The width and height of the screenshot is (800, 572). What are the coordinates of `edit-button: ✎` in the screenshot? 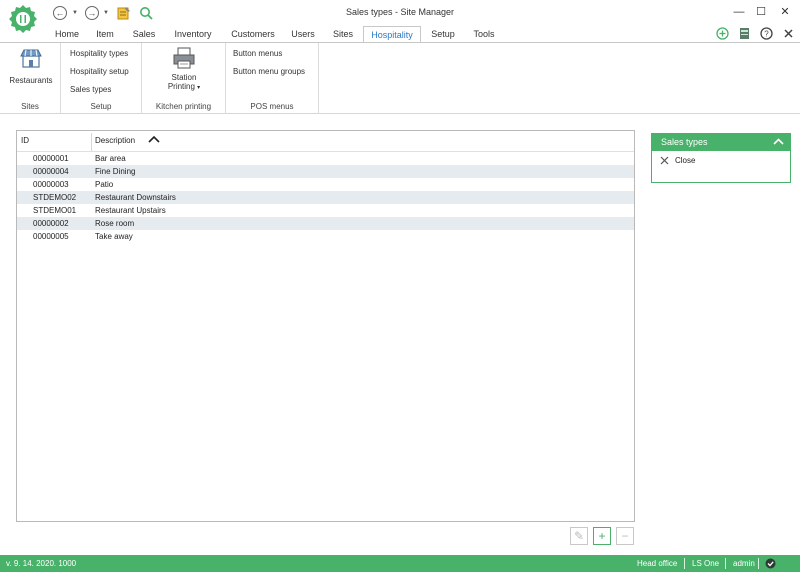 It's located at (579, 536).